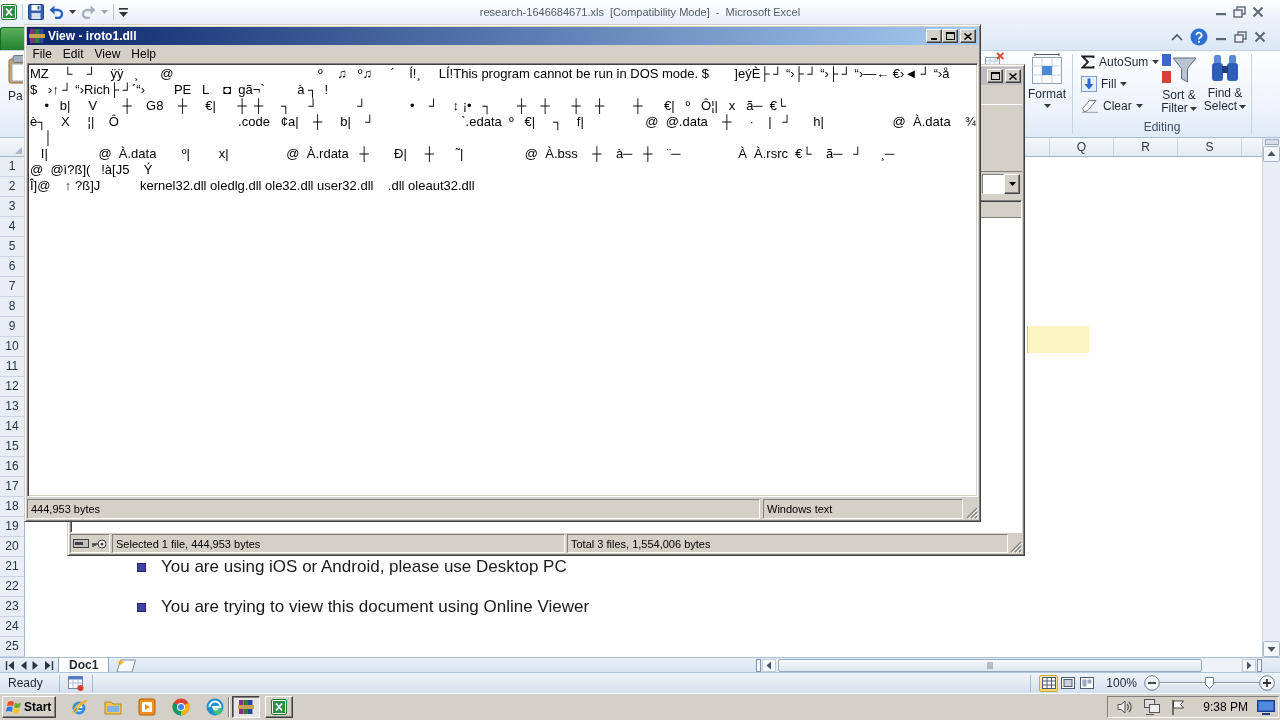  I want to click on page-layout-view-button, so click(1068, 683).